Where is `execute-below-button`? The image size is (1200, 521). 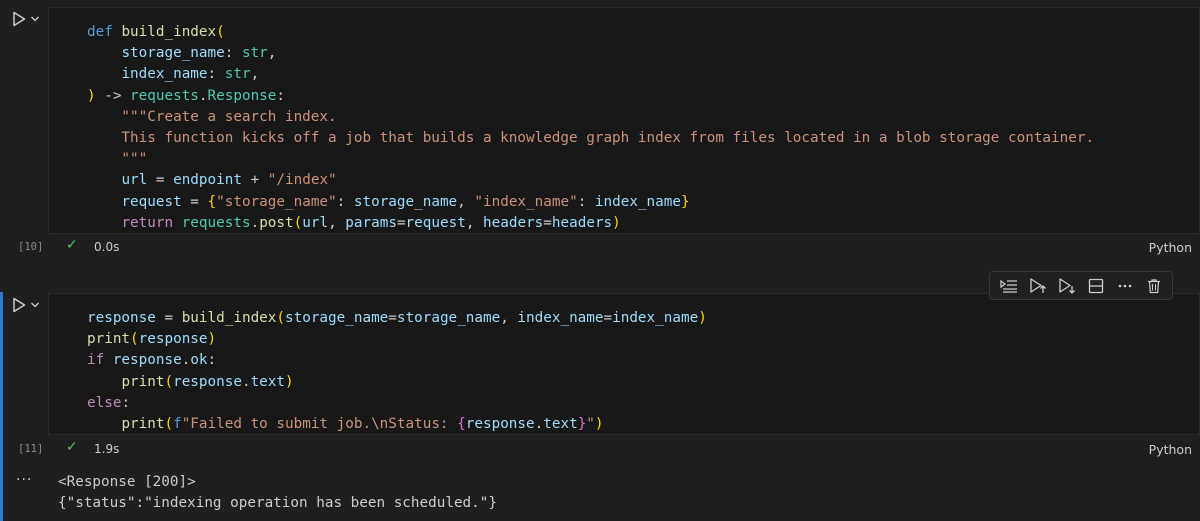 execute-below-button is located at coordinates (1067, 286).